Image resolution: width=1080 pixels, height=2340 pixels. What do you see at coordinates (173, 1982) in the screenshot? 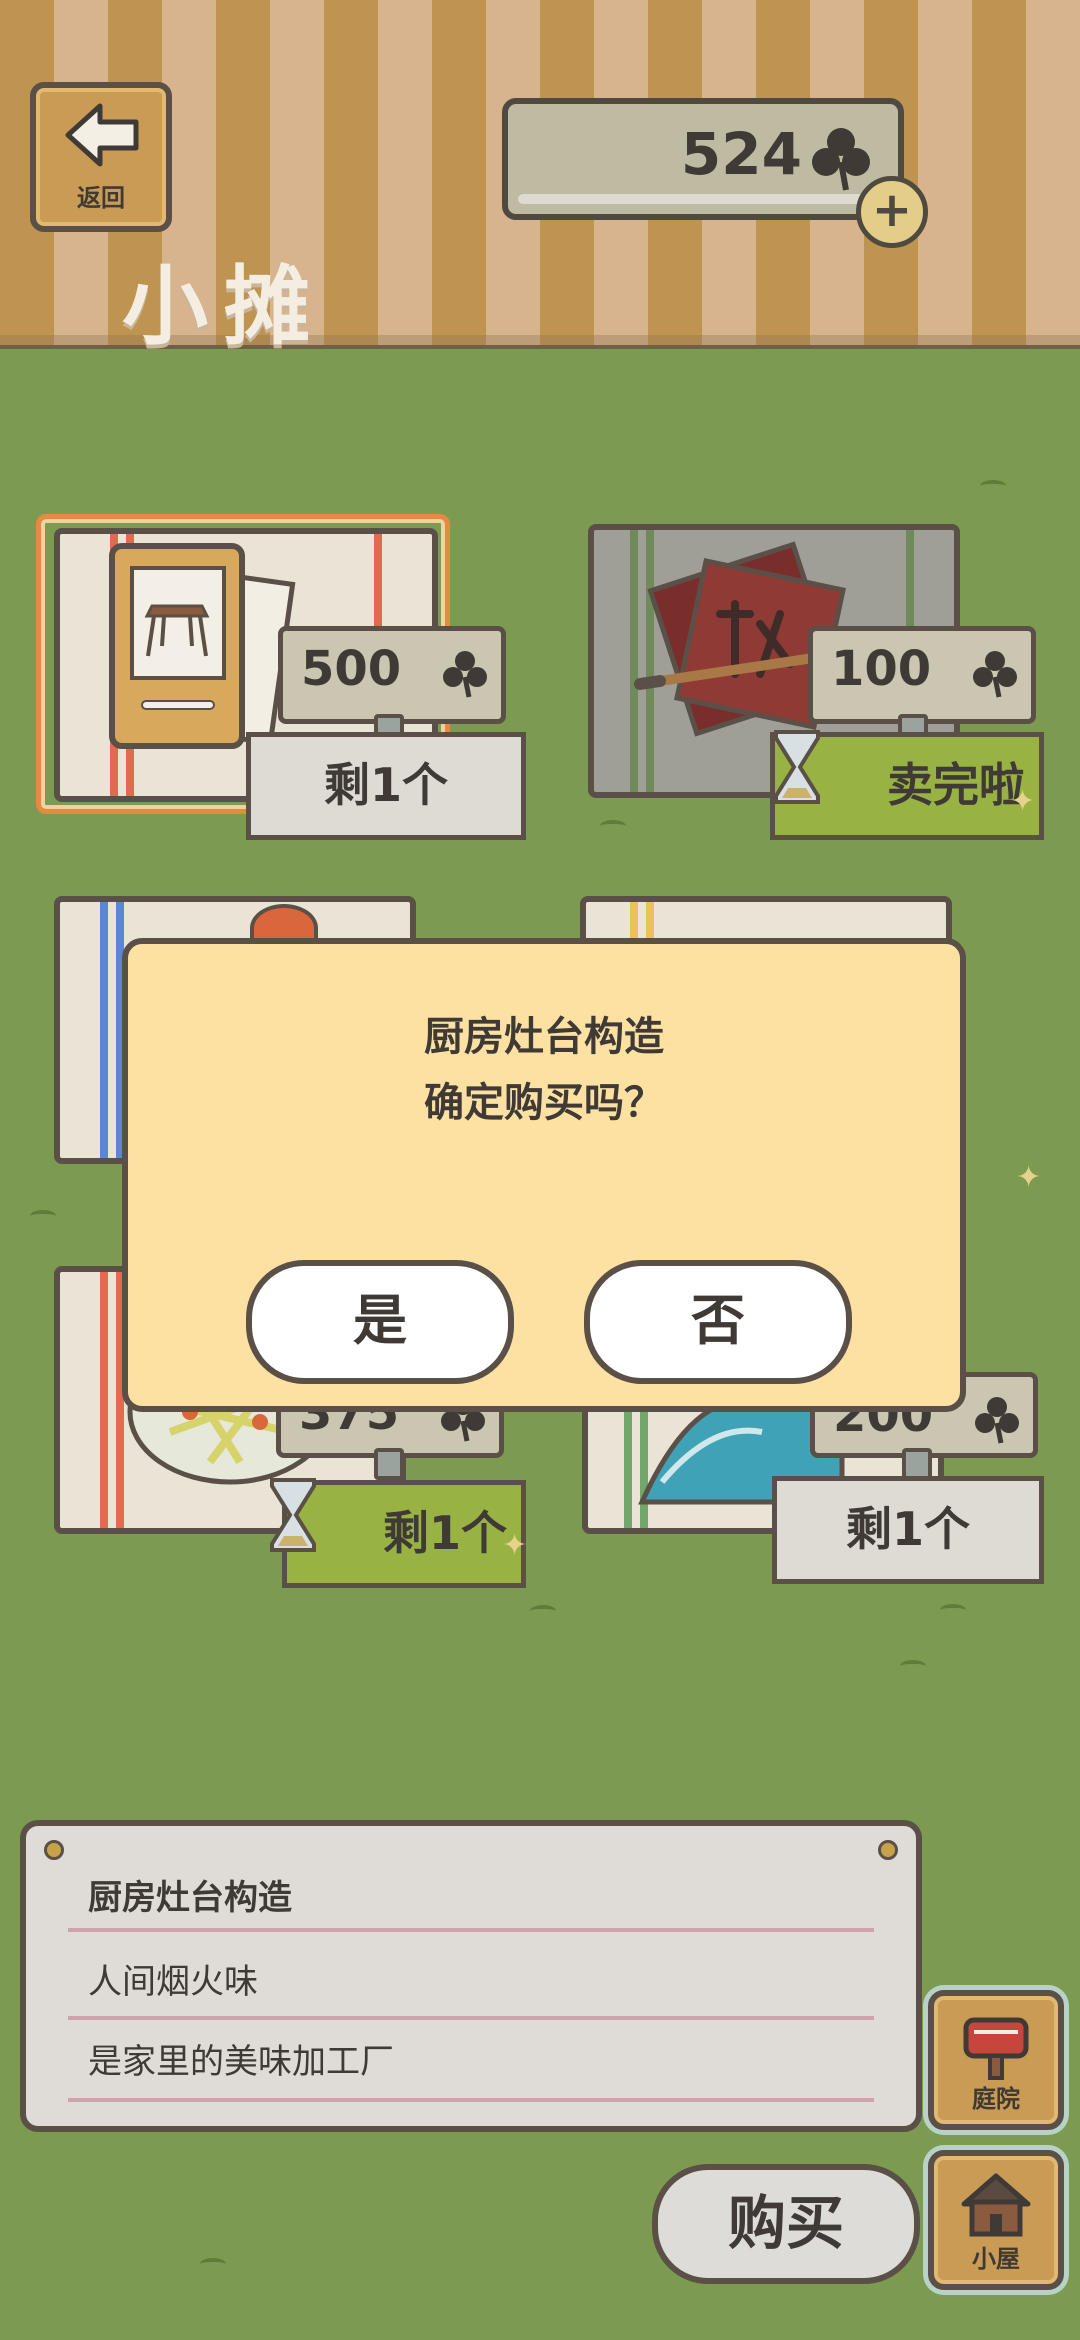
I see `description-line: 人间烟火味` at bounding box center [173, 1982].